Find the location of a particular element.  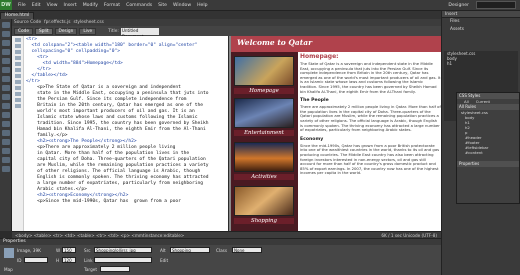

highlight-invalid-icon is located at coordinates (6, 88).